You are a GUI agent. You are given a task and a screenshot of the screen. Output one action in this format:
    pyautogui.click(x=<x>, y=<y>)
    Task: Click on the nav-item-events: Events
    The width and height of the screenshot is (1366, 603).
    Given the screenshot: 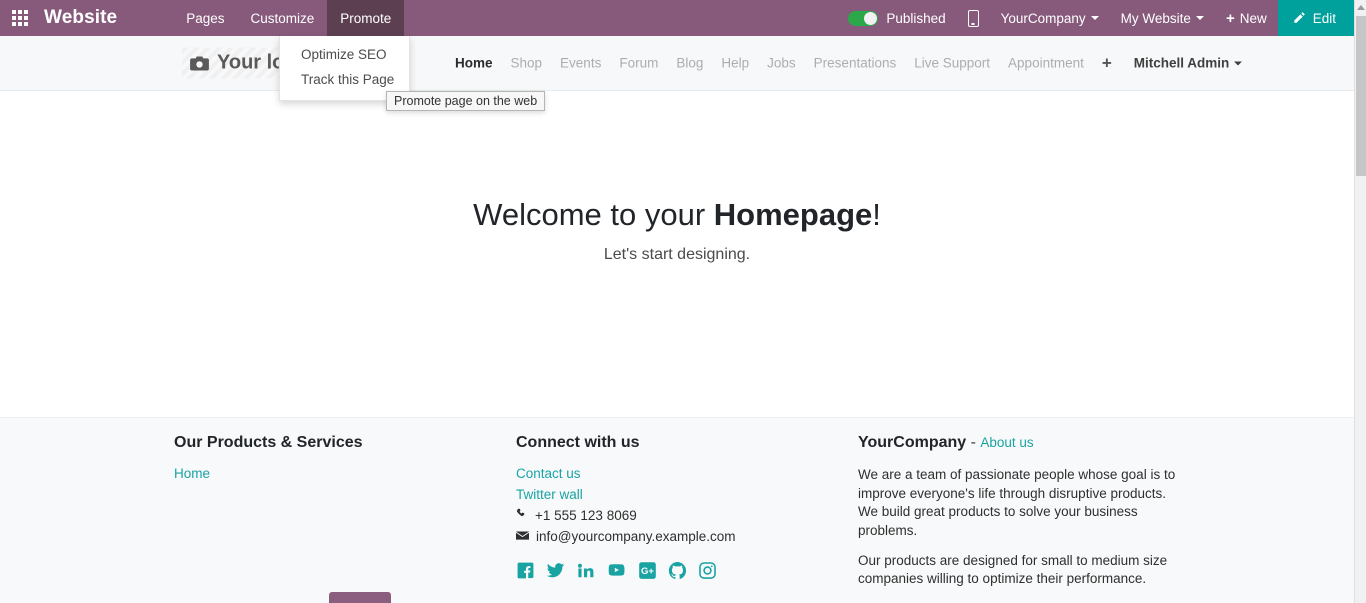 What is the action you would take?
    pyautogui.click(x=580, y=63)
    